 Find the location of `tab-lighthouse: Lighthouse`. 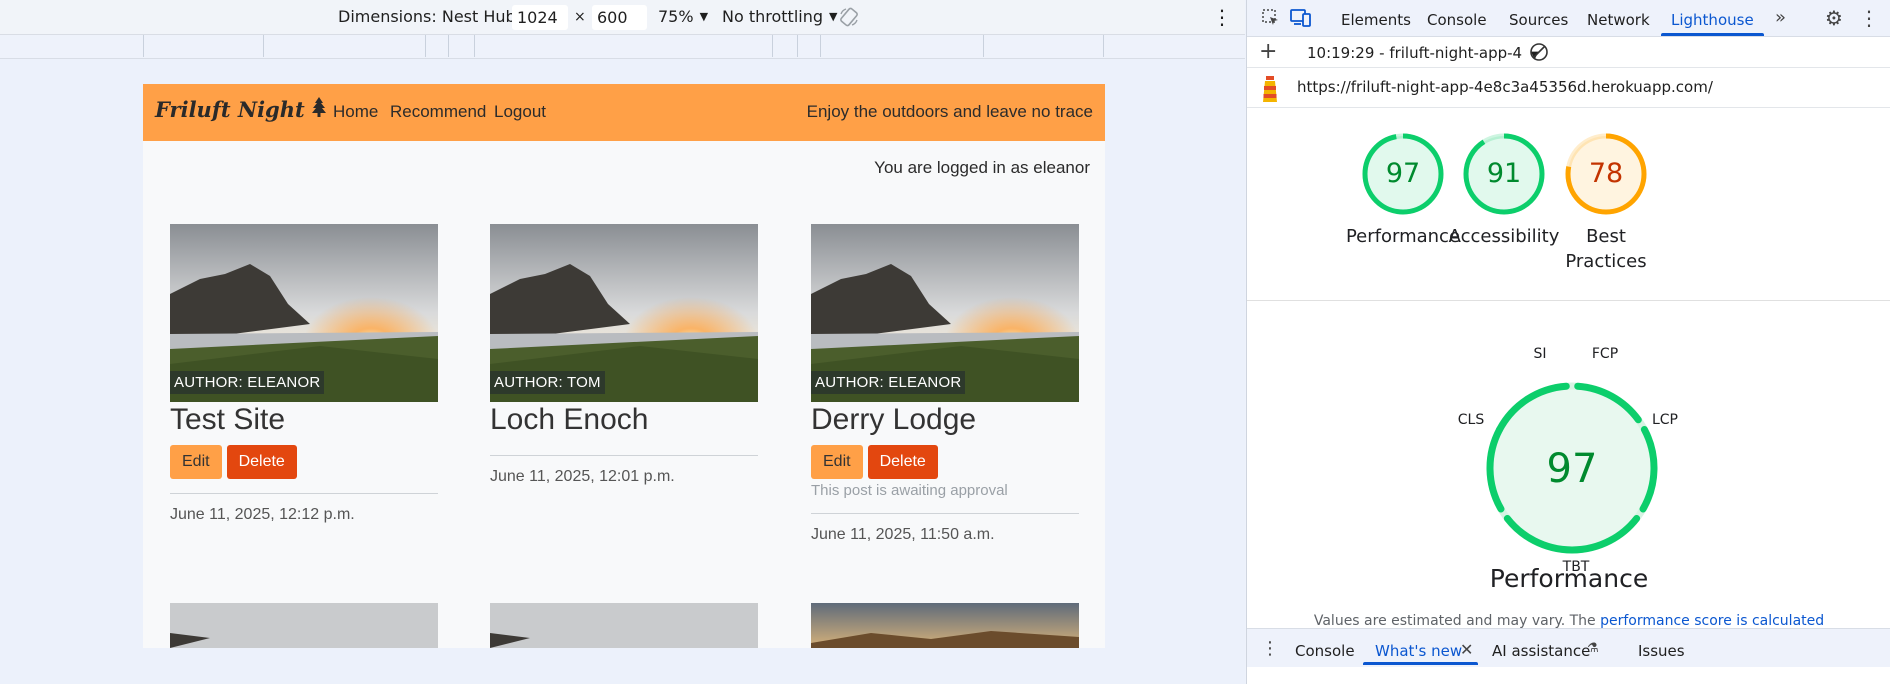

tab-lighthouse: Lighthouse is located at coordinates (1712, 20).